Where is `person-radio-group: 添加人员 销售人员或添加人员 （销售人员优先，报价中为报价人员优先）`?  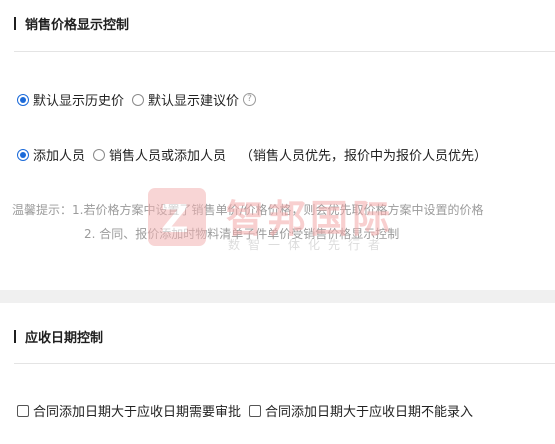 person-radio-group: 添加人员 销售人员或添加人员 （销售人员优先，报价中为报价人员优先） is located at coordinates (252, 154).